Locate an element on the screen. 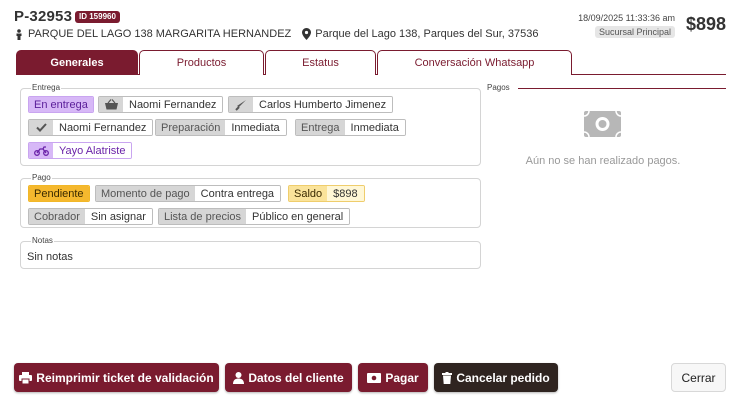 This screenshot has height=399, width=738. close-button: Cerrar is located at coordinates (698, 377).